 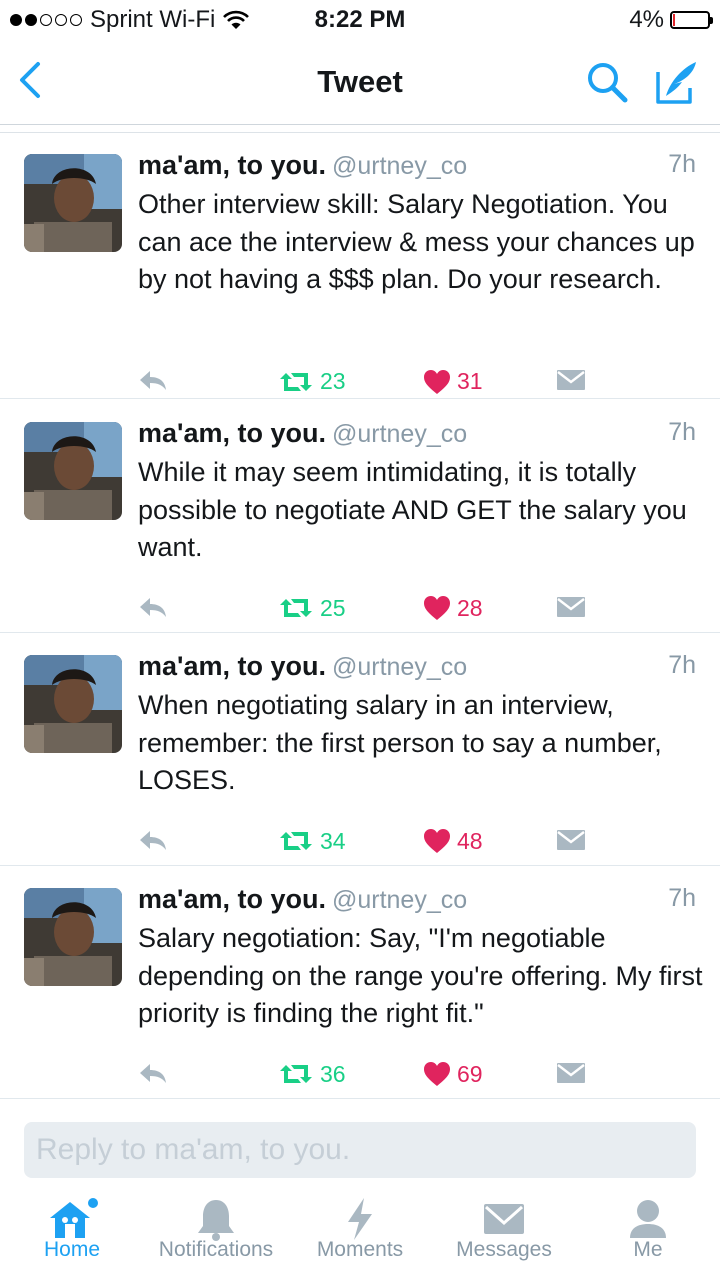 I want to click on tab-notifications: Notifications, so click(x=216, y=1235).